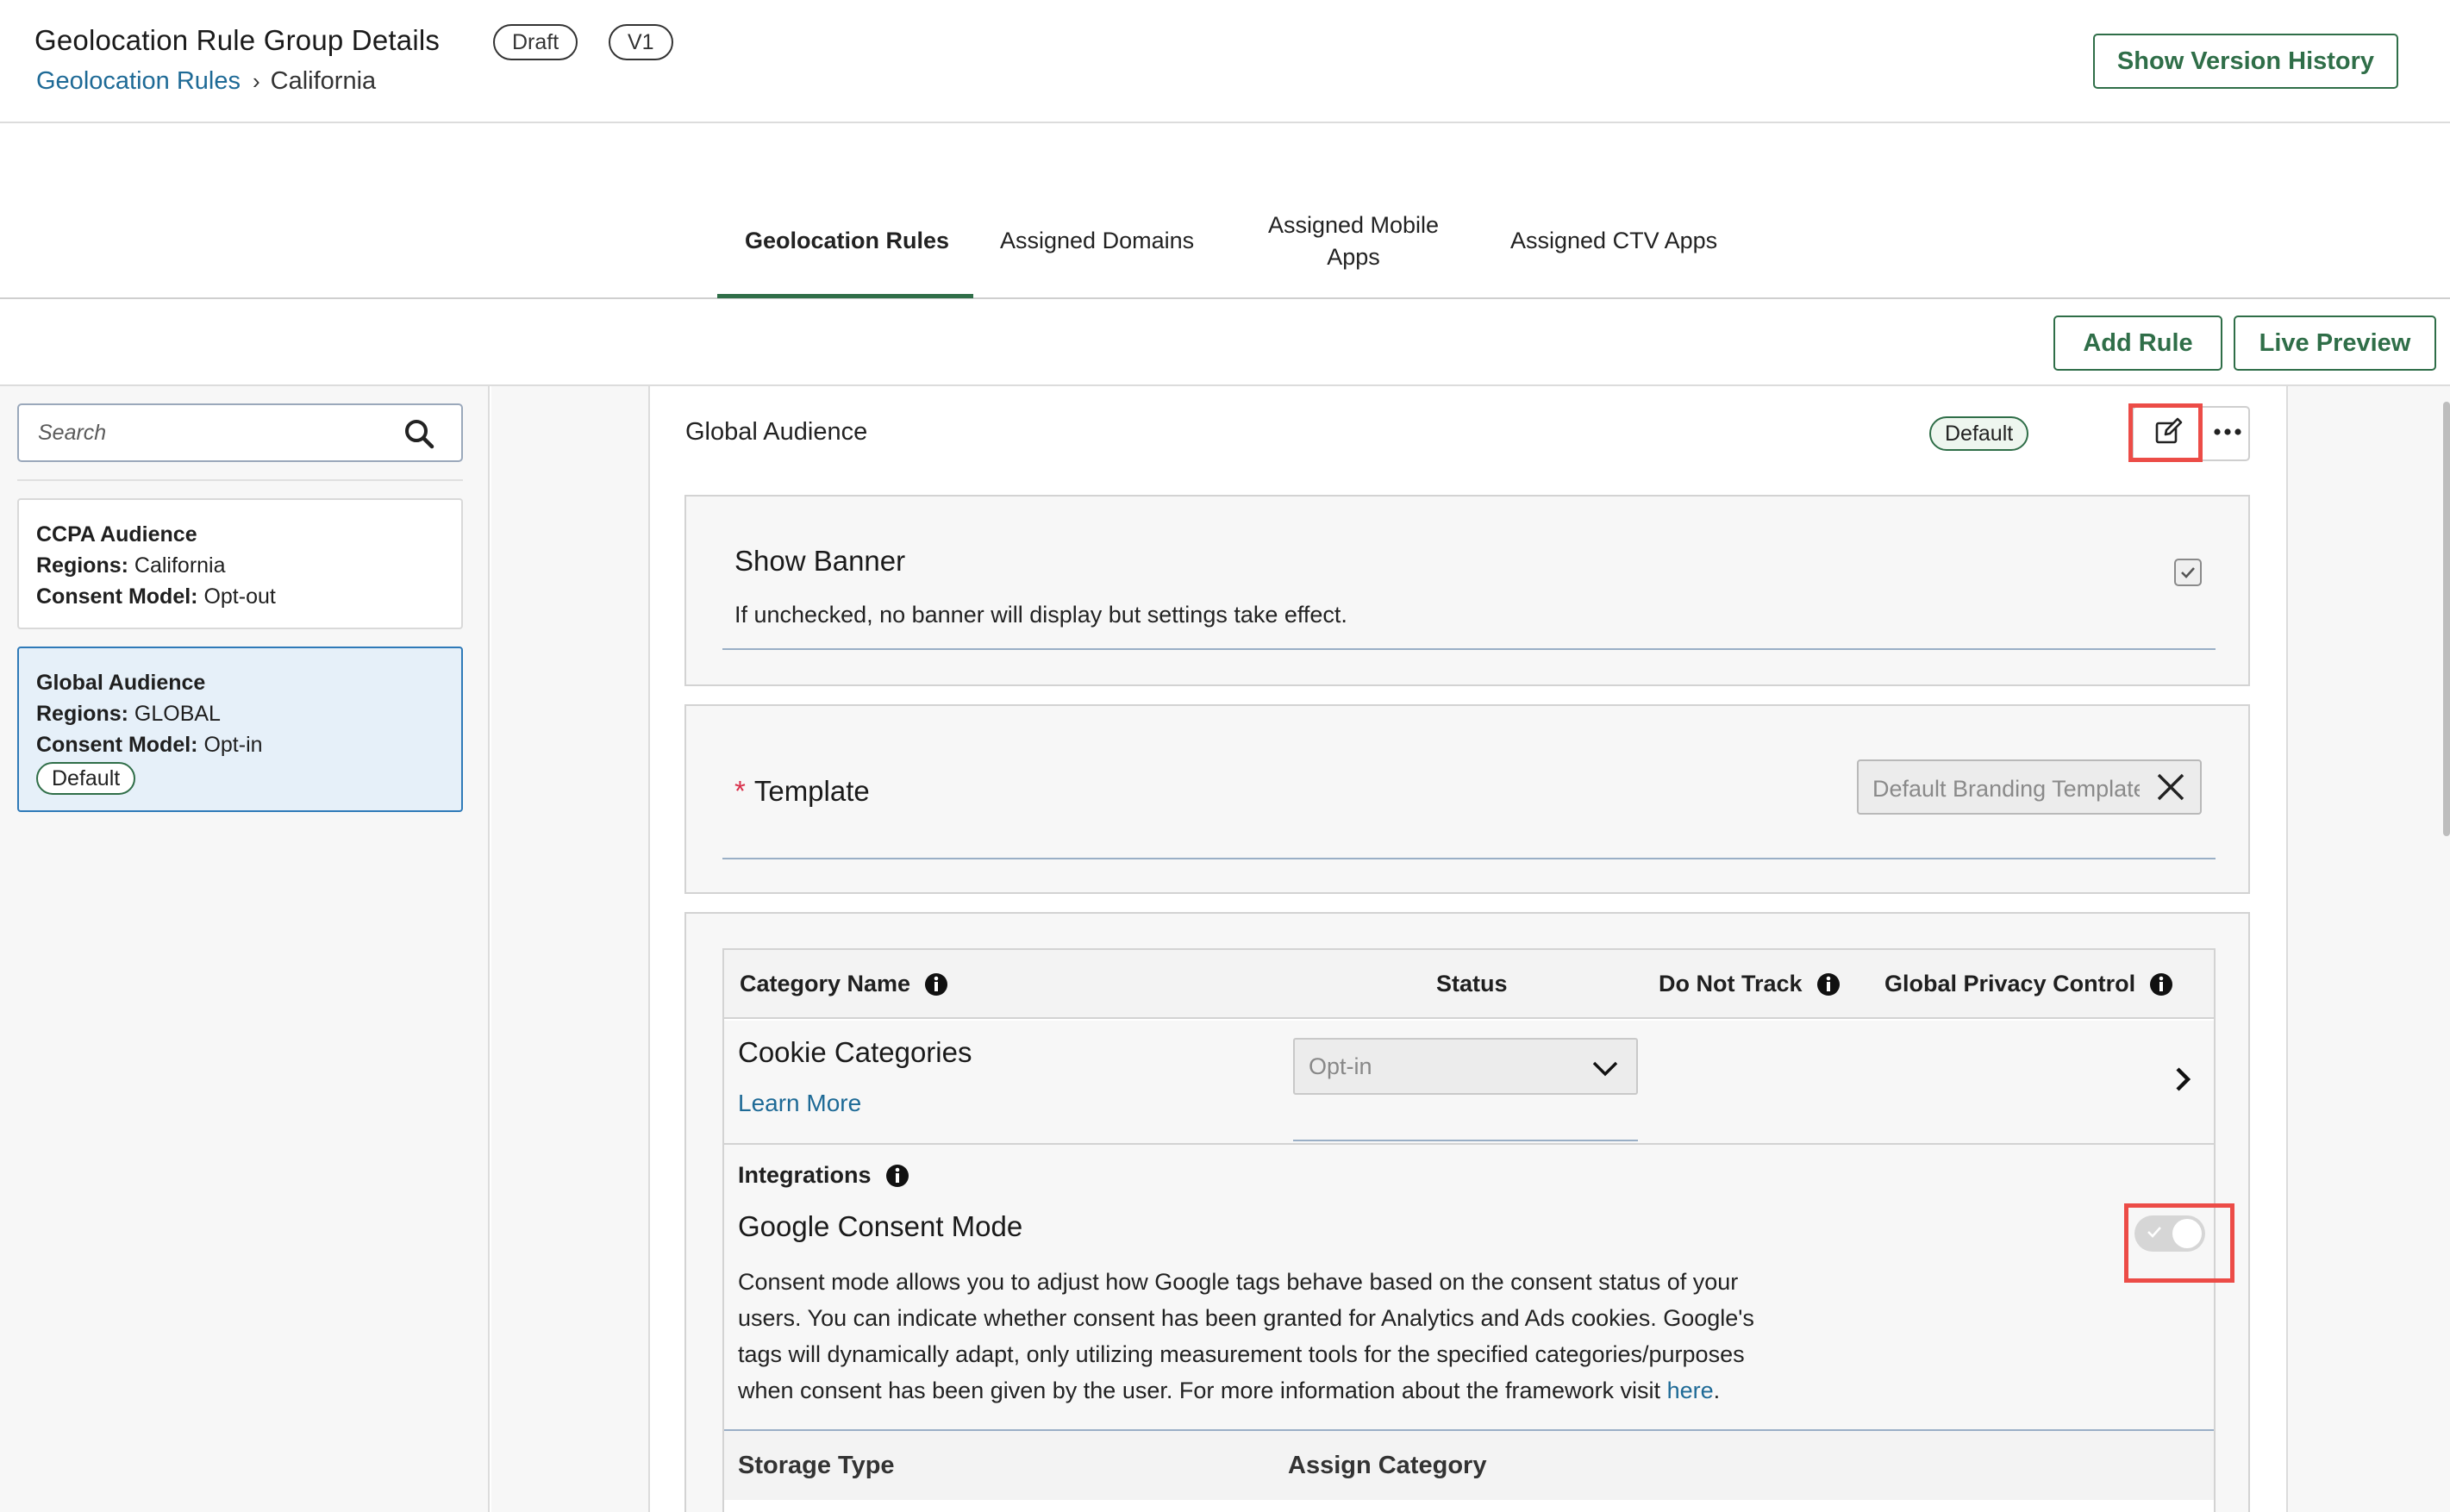 Image resolution: width=2450 pixels, height=1512 pixels. I want to click on column-header-label: Category Name, so click(825, 984).